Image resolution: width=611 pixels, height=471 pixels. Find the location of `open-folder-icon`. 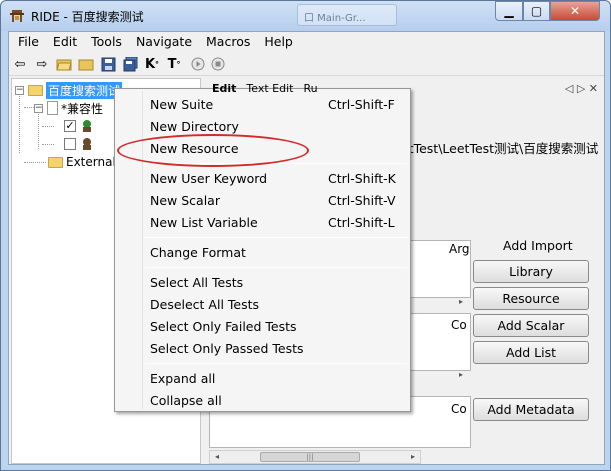

open-folder-icon is located at coordinates (64, 65).